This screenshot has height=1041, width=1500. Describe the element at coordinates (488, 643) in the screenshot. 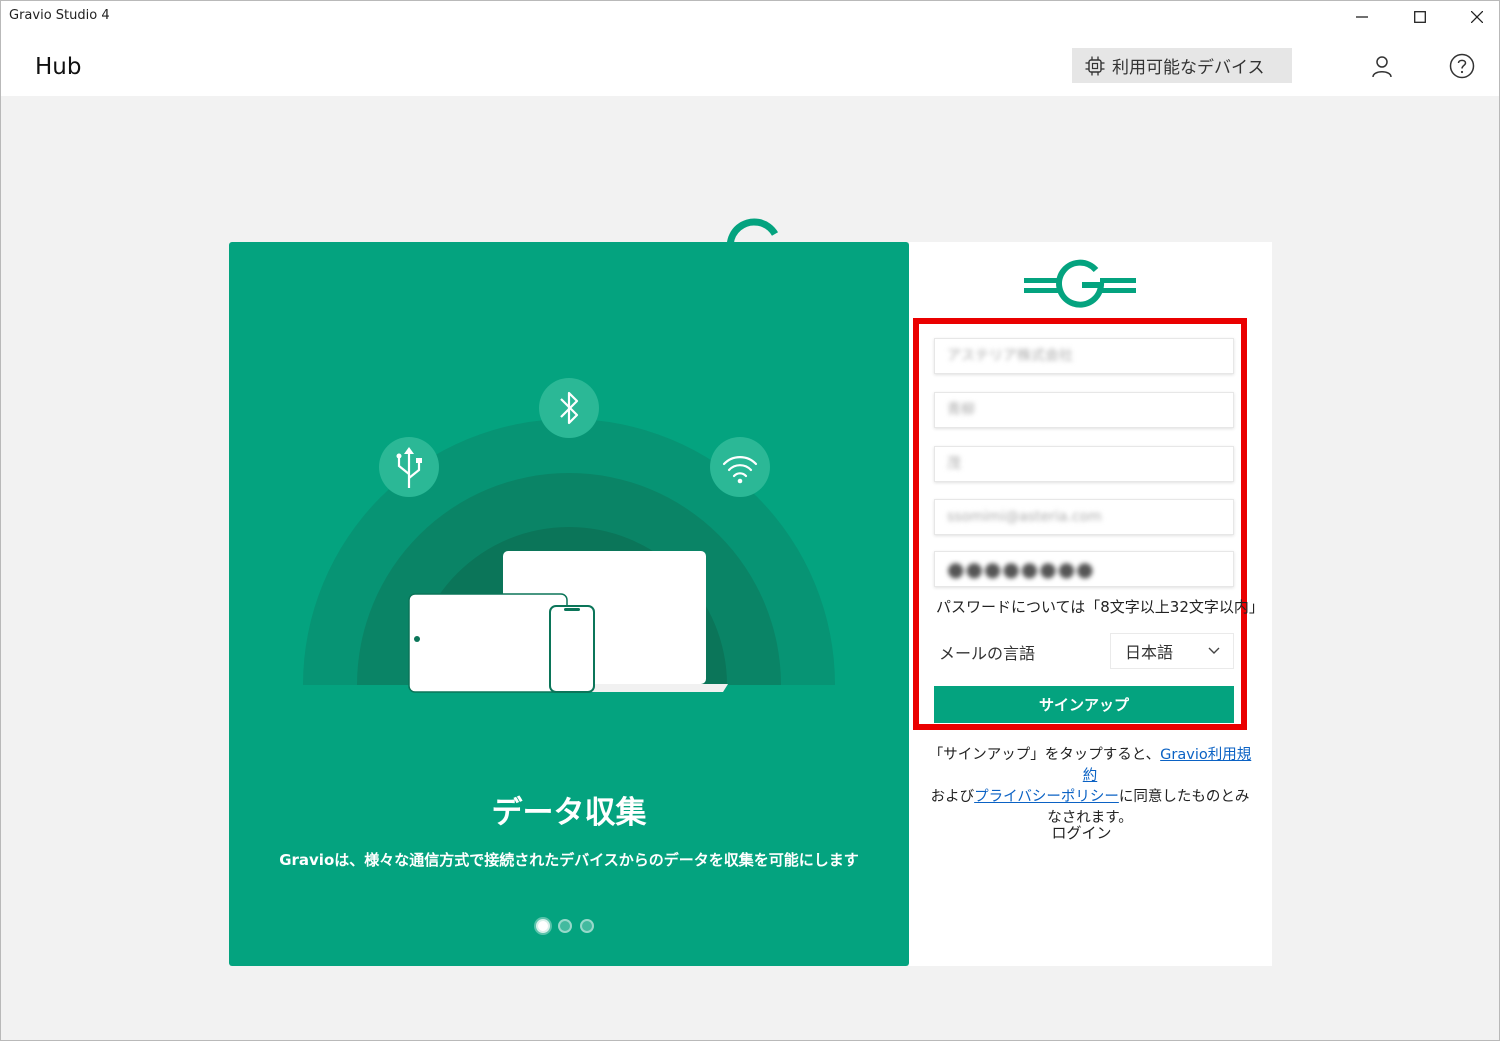

I see `tablet-illustration` at that location.